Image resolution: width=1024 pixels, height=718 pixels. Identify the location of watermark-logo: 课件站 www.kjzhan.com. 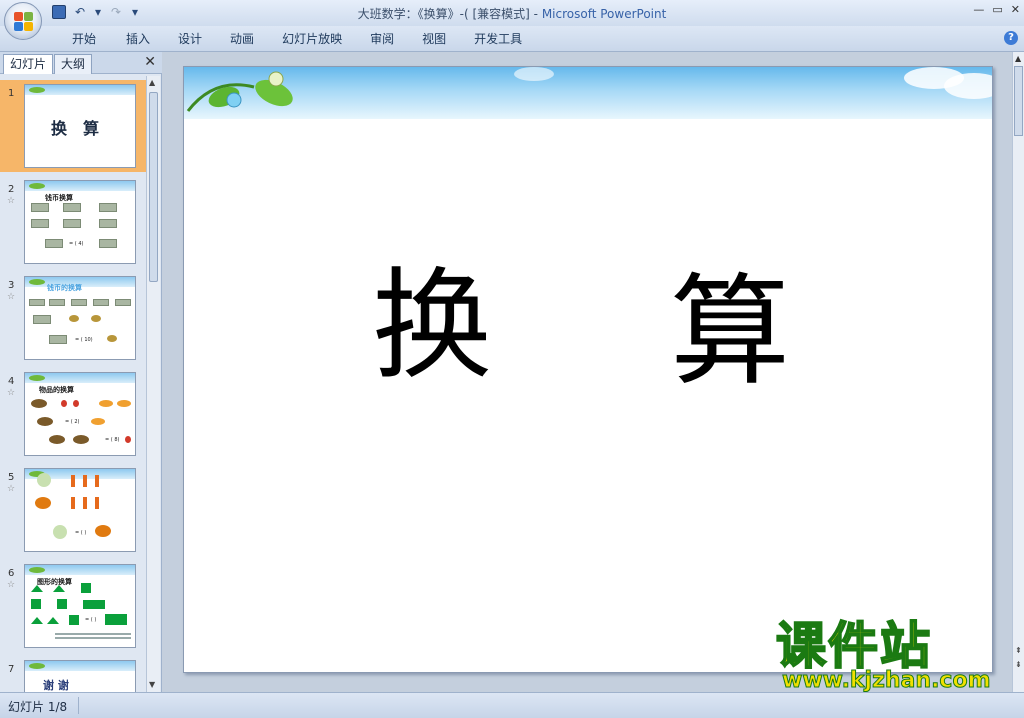
(895, 656).